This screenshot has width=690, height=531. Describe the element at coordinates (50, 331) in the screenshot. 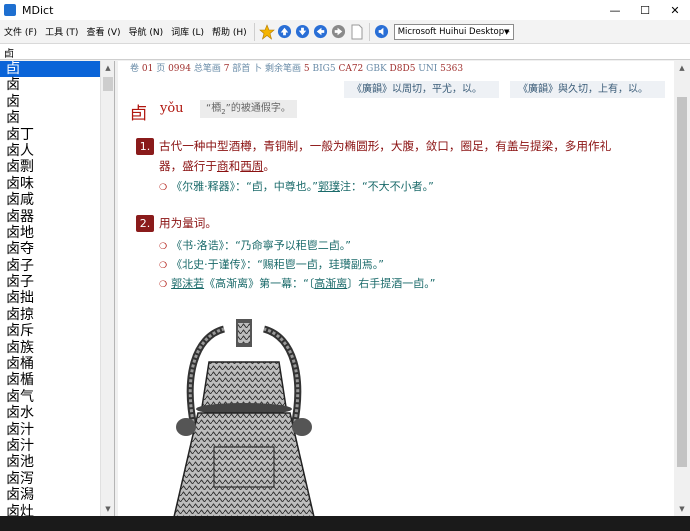

I see `word-list-item: 卤斥` at that location.